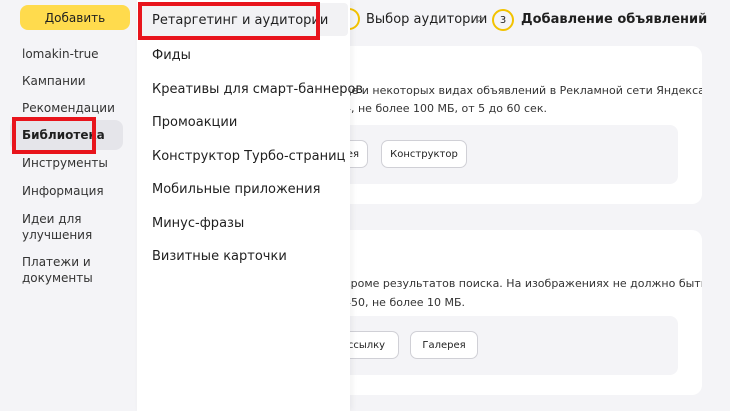 This screenshot has width=730, height=411. I want to click on card2-upload-area: ть ссылку Галерея, so click(499, 345).